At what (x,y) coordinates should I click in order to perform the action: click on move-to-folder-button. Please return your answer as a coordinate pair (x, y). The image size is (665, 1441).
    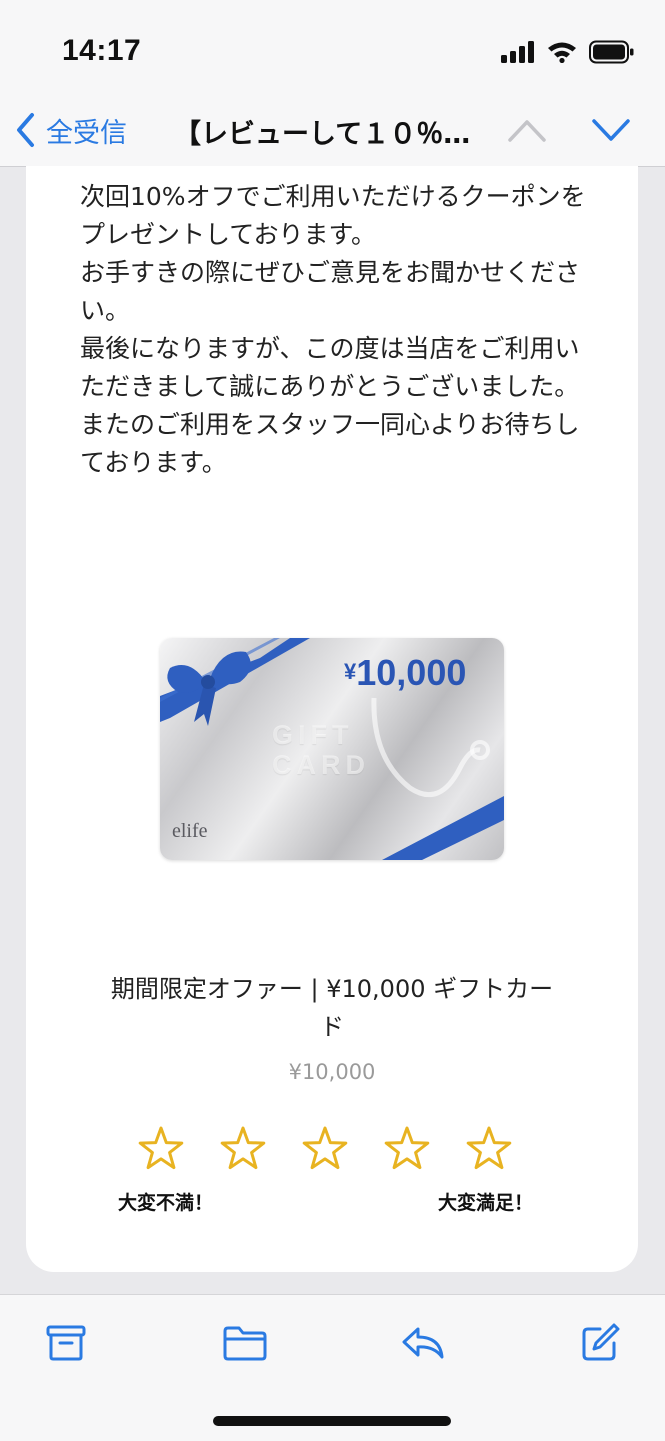
    Looking at the image, I should click on (245, 1343).